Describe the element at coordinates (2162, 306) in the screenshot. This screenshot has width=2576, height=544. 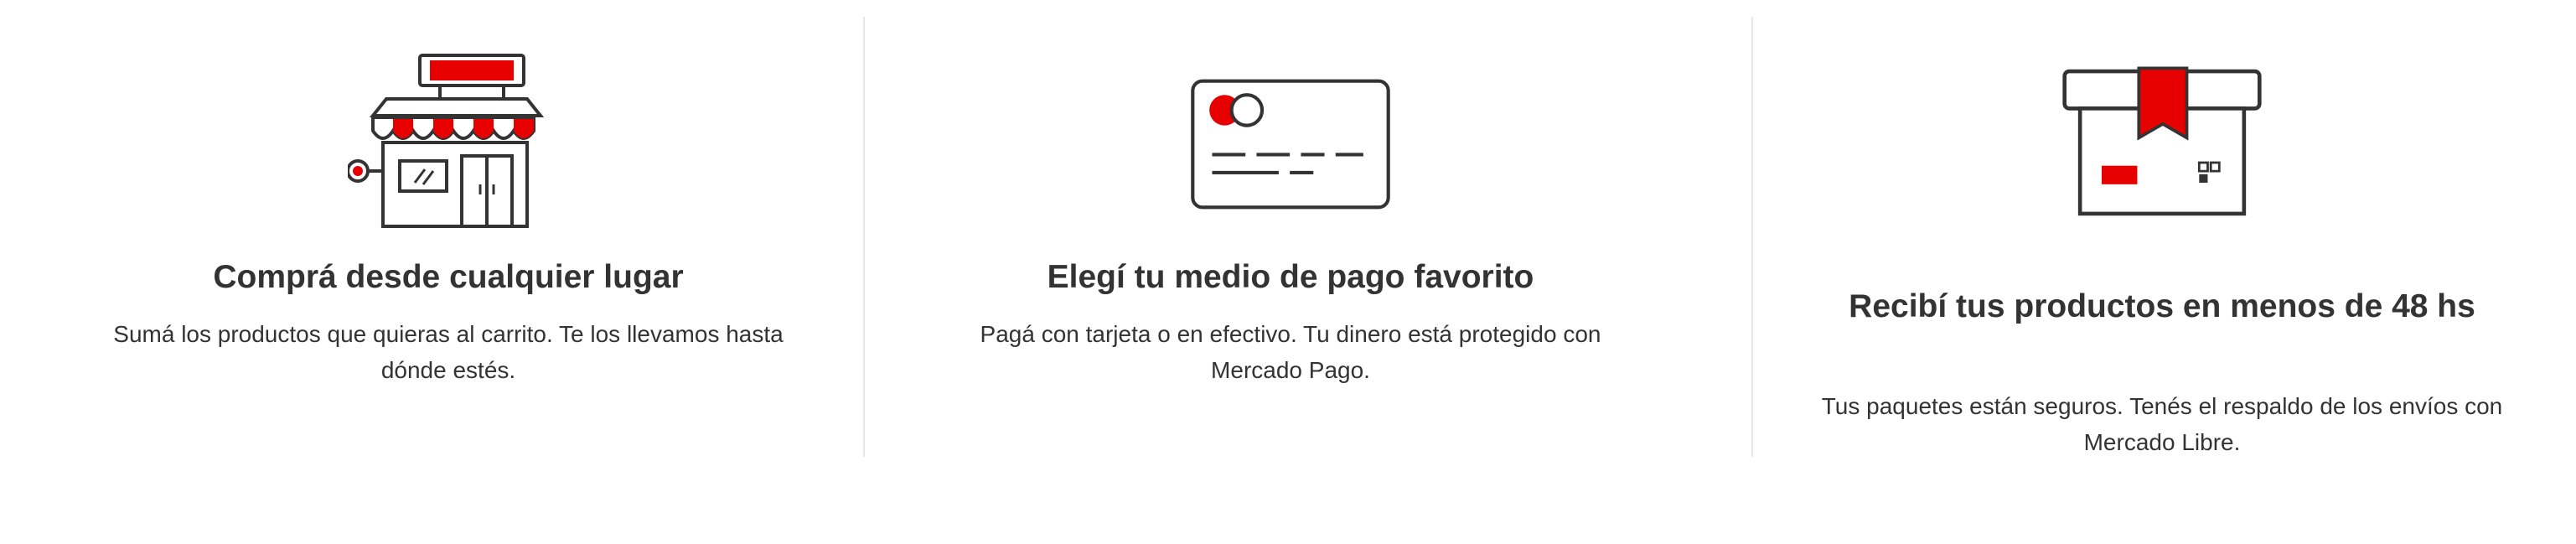
I see `feature-title: Recibí tus productos en menos de 48 hs` at that location.